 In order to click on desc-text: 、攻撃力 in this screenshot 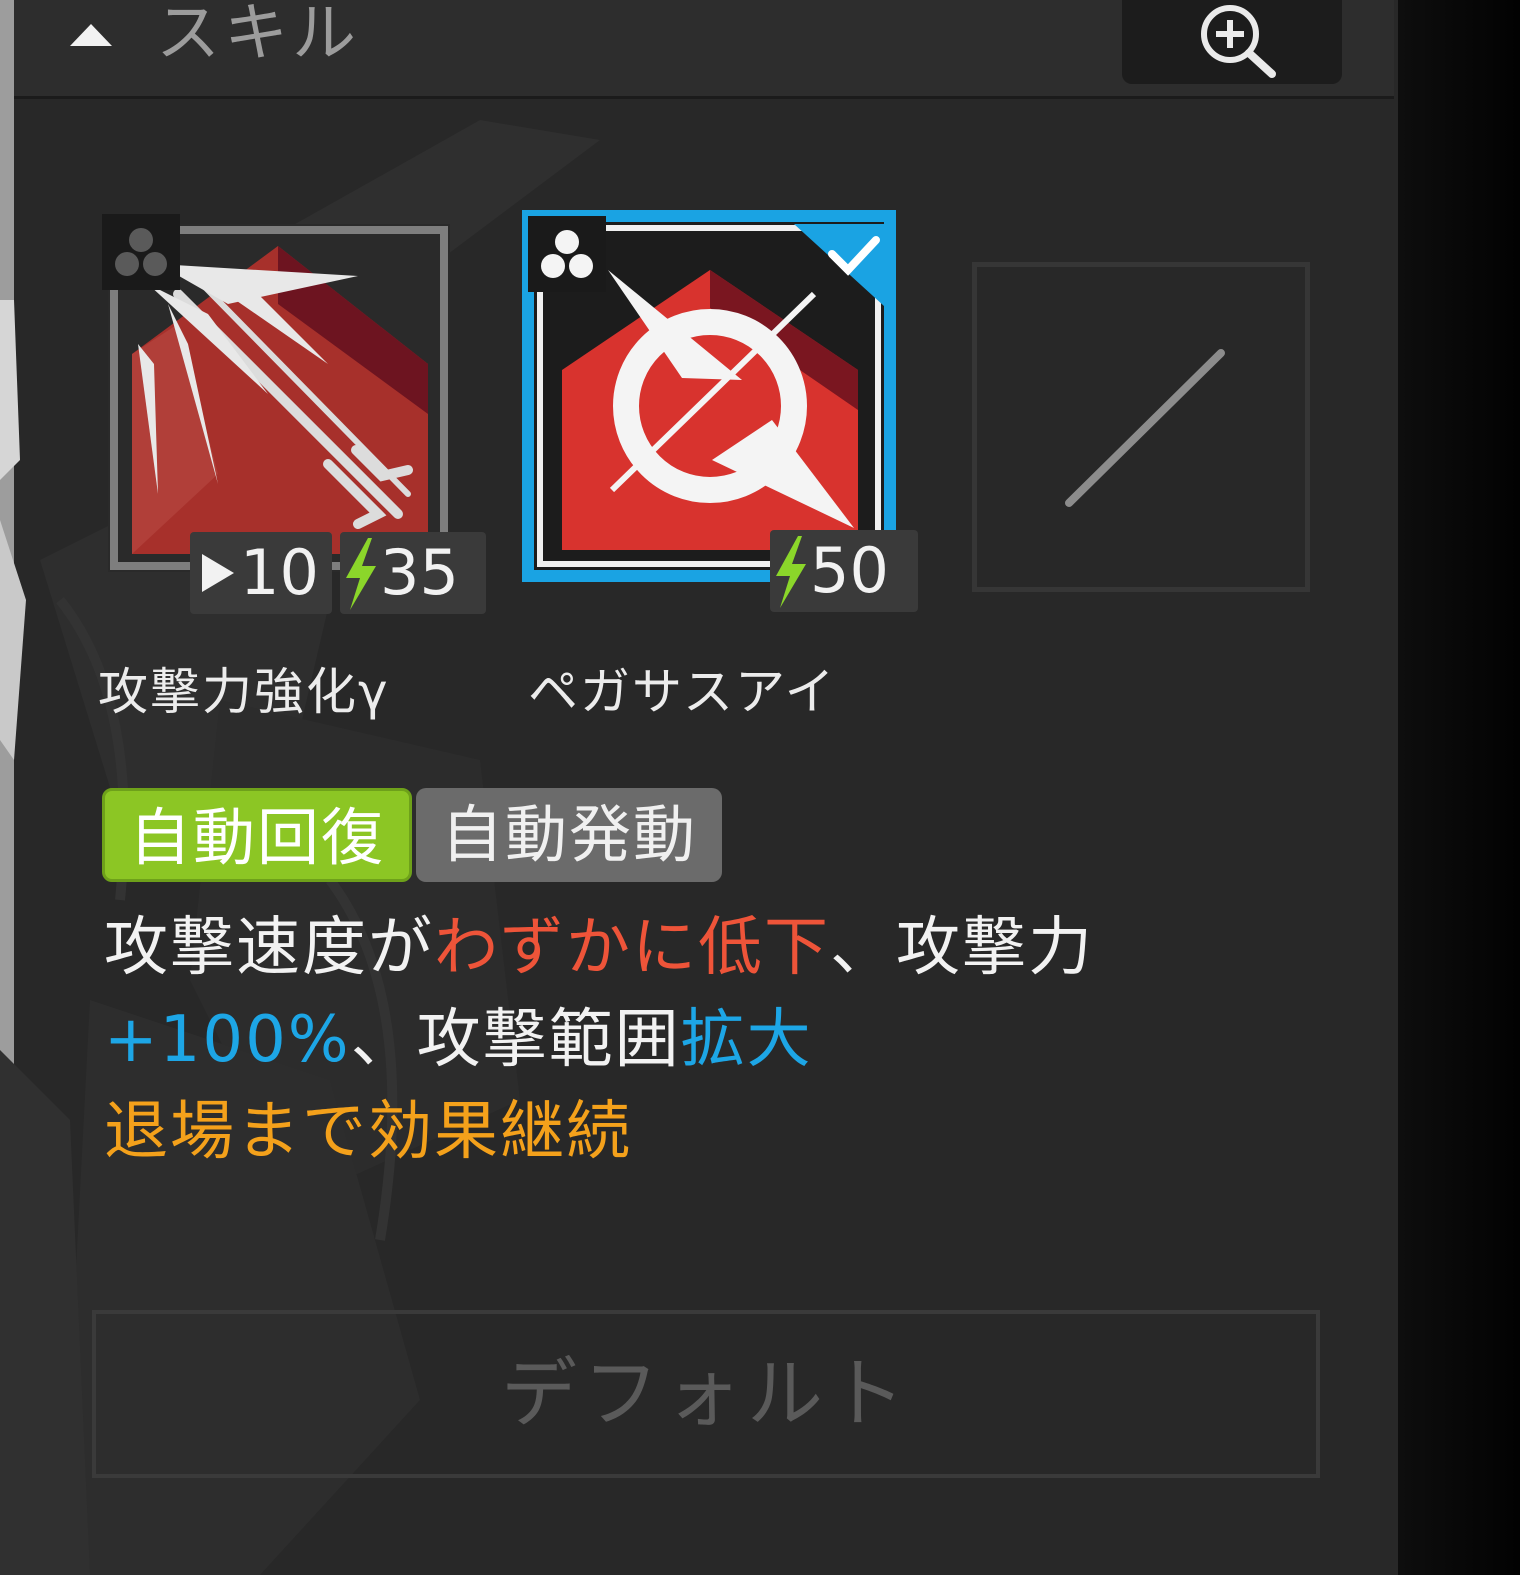, I will do `click(962, 948)`.